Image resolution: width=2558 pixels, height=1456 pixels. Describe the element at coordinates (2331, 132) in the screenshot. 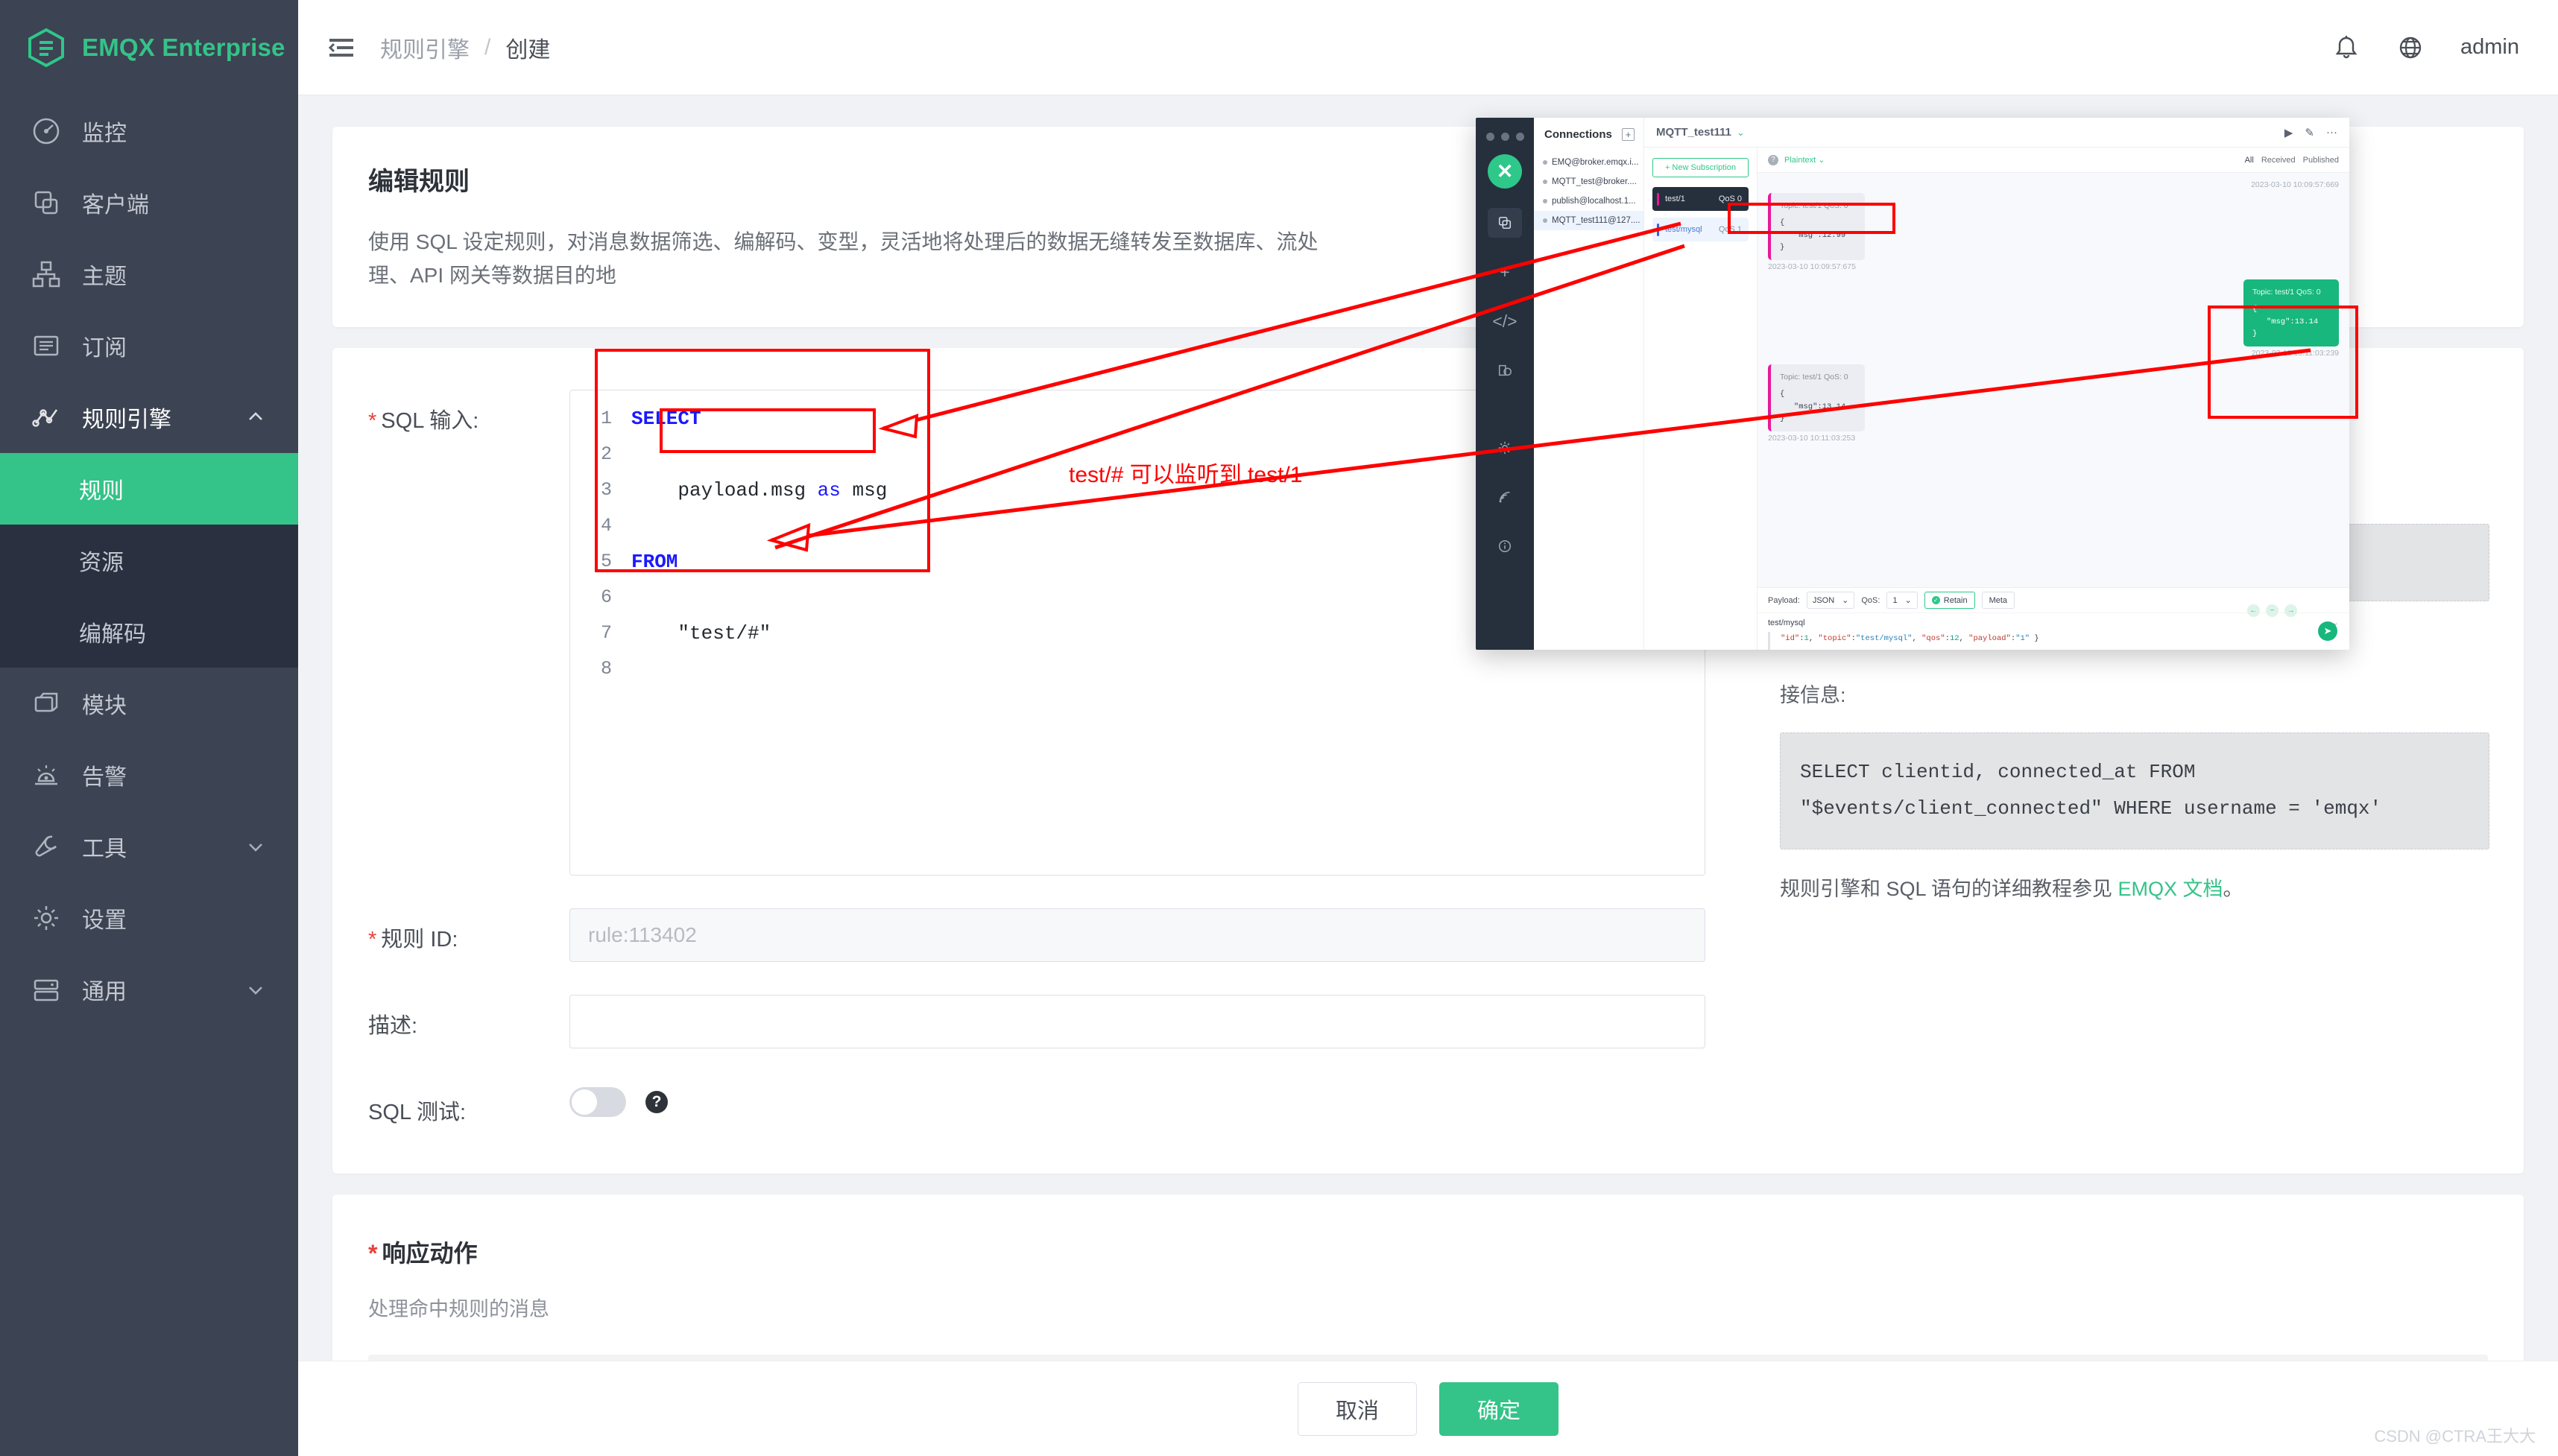

I see `more-icon: ···` at that location.